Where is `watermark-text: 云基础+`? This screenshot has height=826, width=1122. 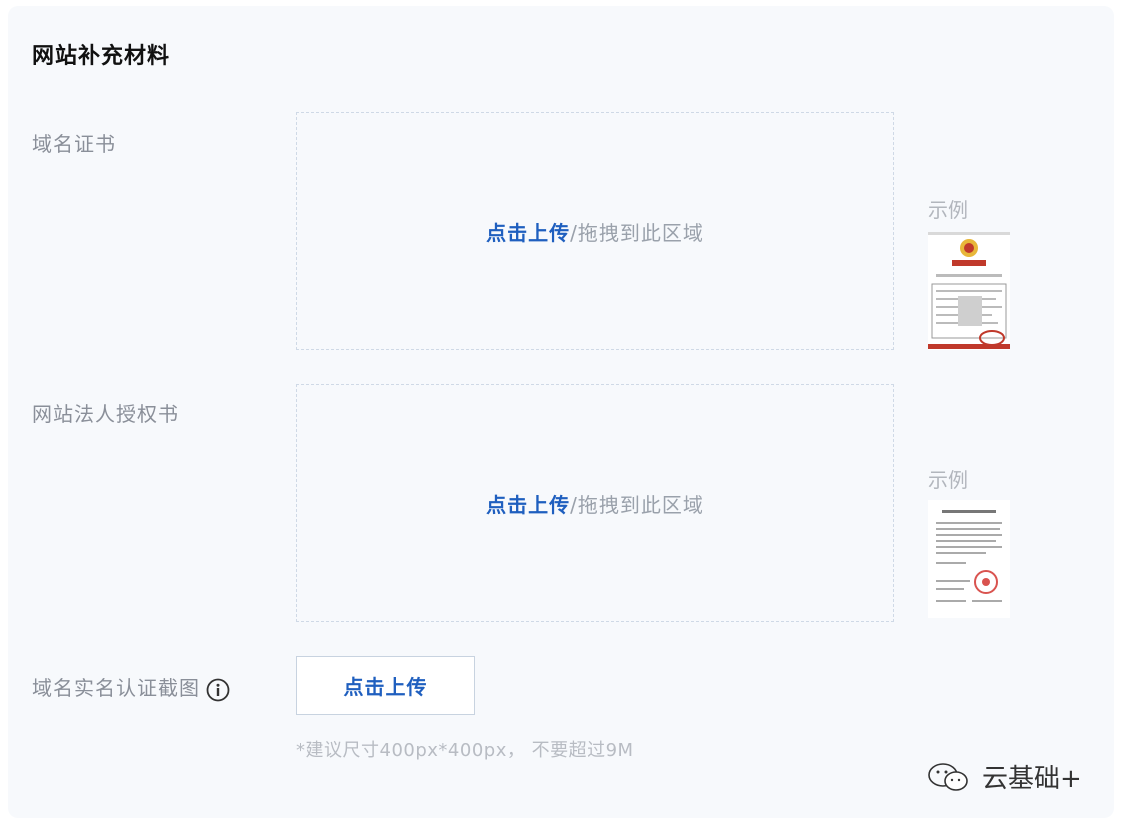
watermark-text: 云基础+ is located at coordinates (1032, 779).